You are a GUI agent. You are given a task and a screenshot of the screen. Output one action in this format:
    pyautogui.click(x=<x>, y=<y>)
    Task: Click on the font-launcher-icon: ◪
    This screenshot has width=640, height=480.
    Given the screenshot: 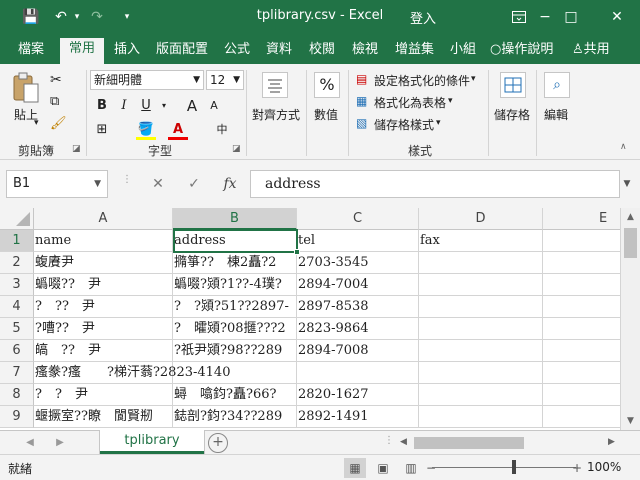 What is the action you would take?
    pyautogui.click(x=236, y=149)
    